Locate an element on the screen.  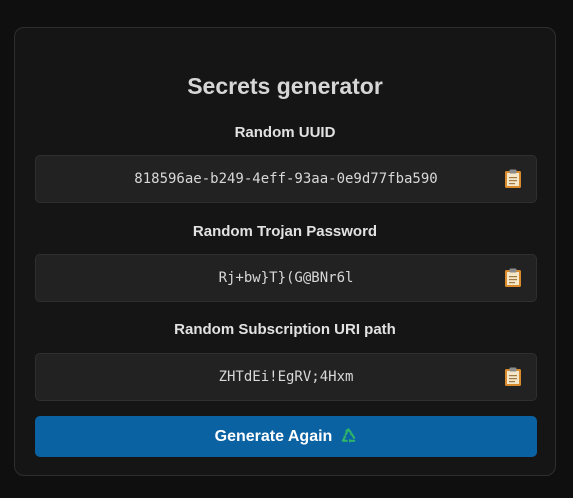
uuid-field: 818596ae-b249-4eff-93aa-0e9d77fba590 is located at coordinates (286, 179).